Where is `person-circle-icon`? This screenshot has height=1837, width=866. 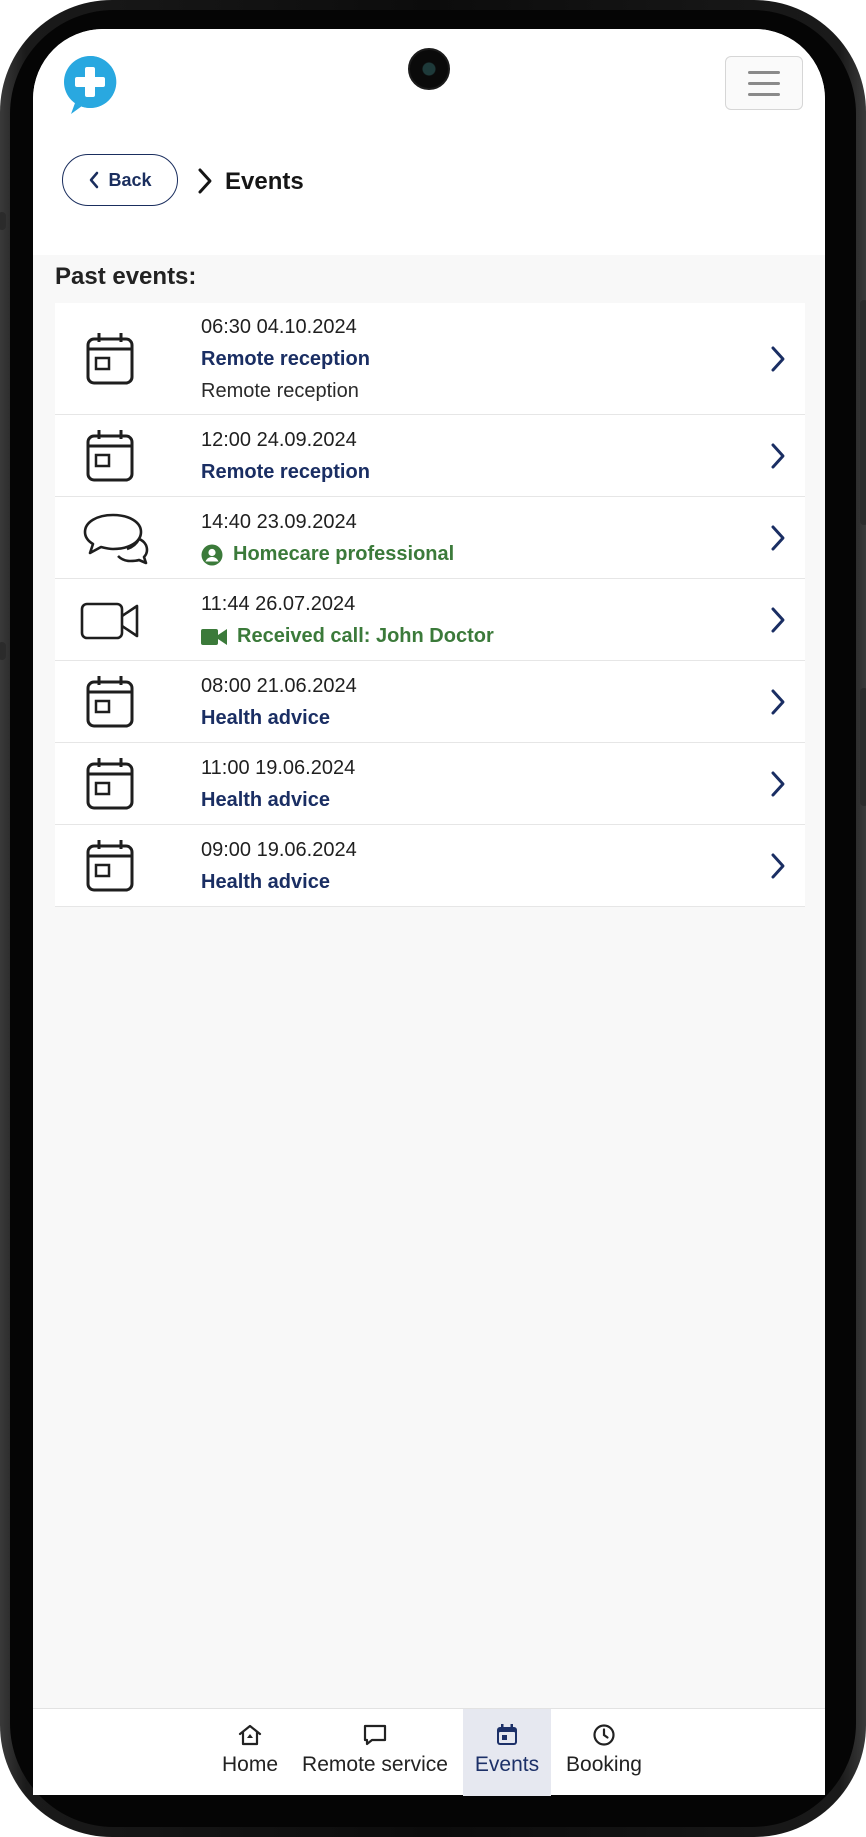 person-circle-icon is located at coordinates (212, 554).